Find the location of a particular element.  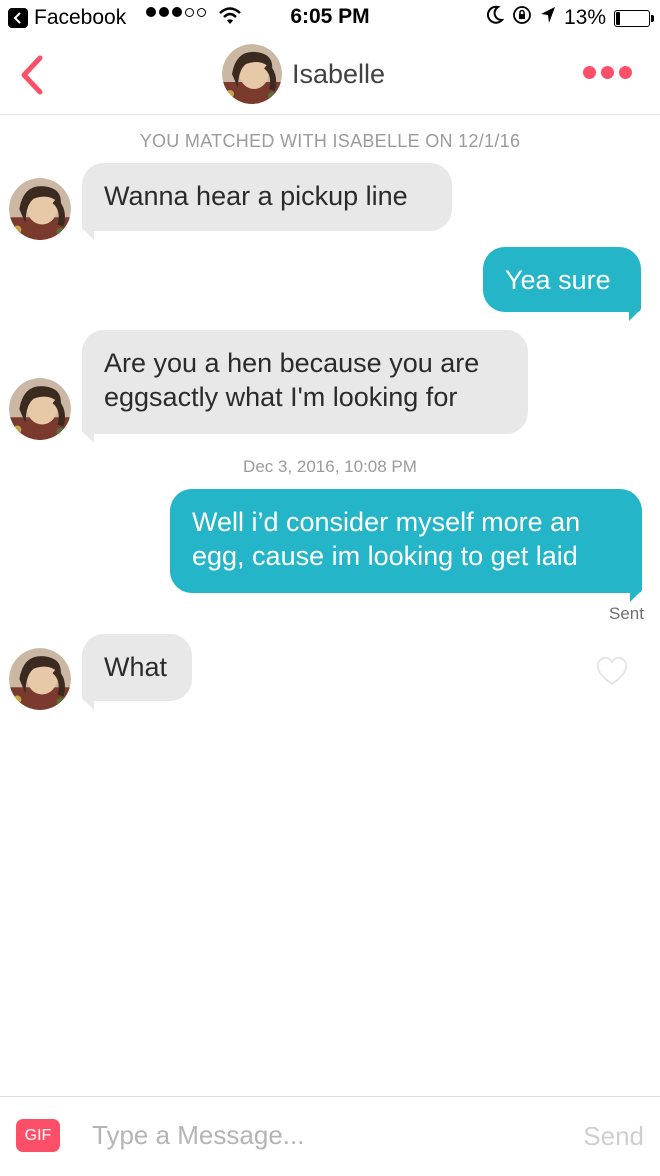

message-bubble-incoming: Wanna hear a pickup line is located at coordinates (267, 197).